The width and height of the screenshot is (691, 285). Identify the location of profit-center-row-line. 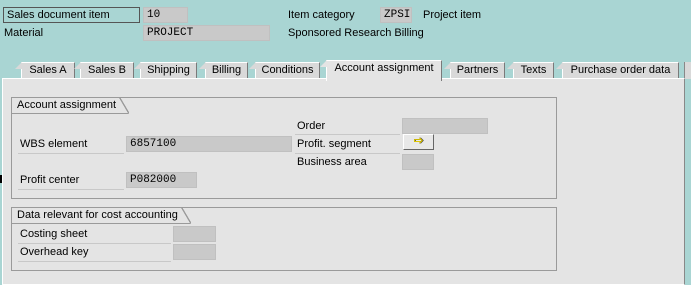
(71, 189).